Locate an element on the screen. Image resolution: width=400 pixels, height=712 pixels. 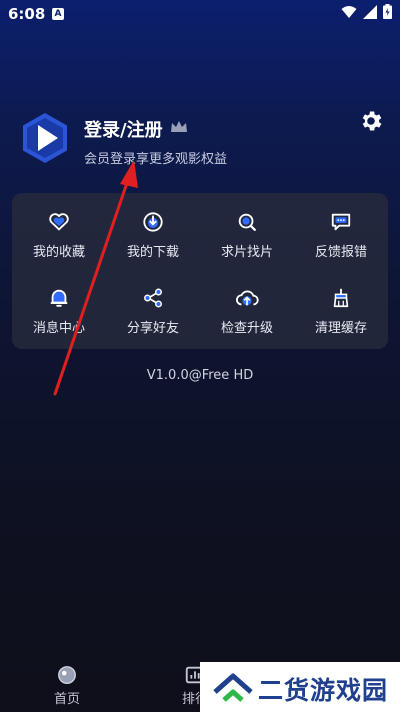
menu-item-label: 求片找片 is located at coordinates (246, 252).